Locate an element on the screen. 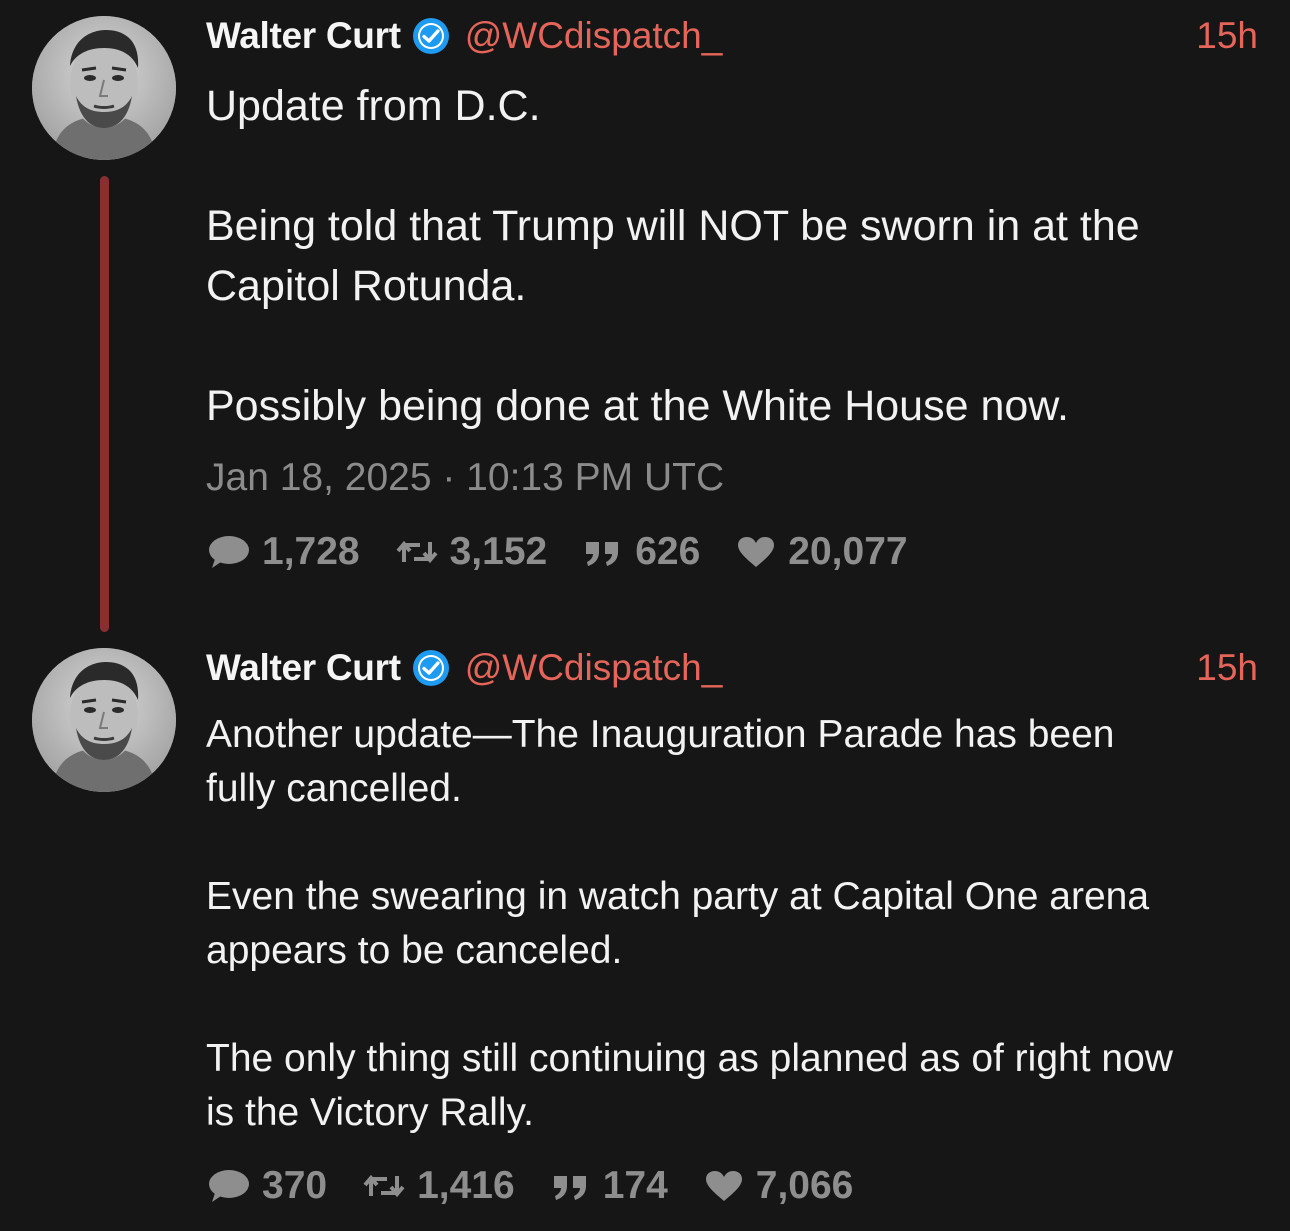  tweet-line: Capitol Rotunda. is located at coordinates (366, 286).